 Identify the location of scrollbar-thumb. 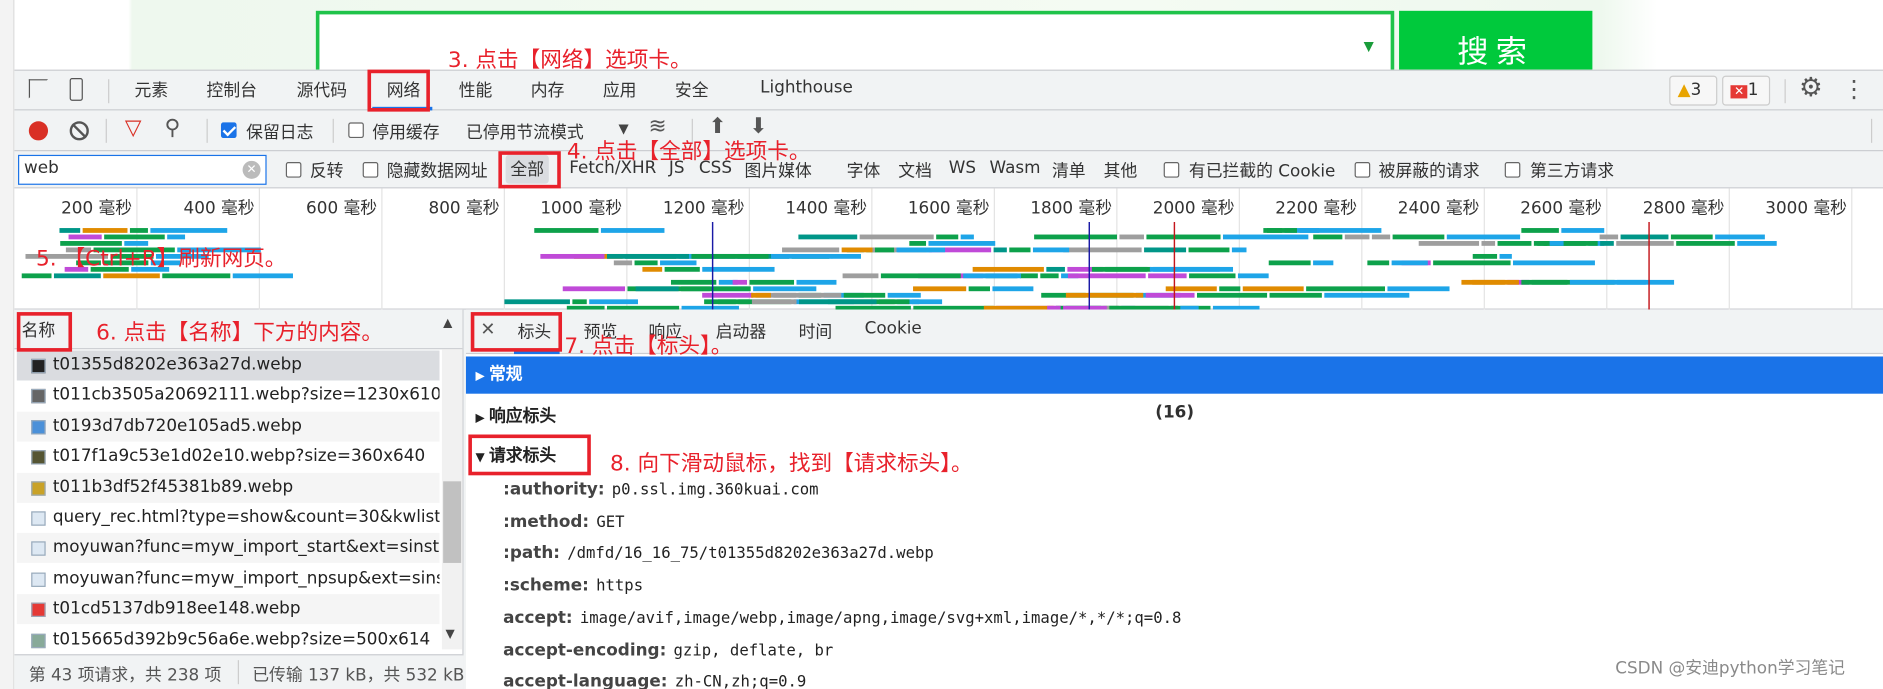
(452, 522).